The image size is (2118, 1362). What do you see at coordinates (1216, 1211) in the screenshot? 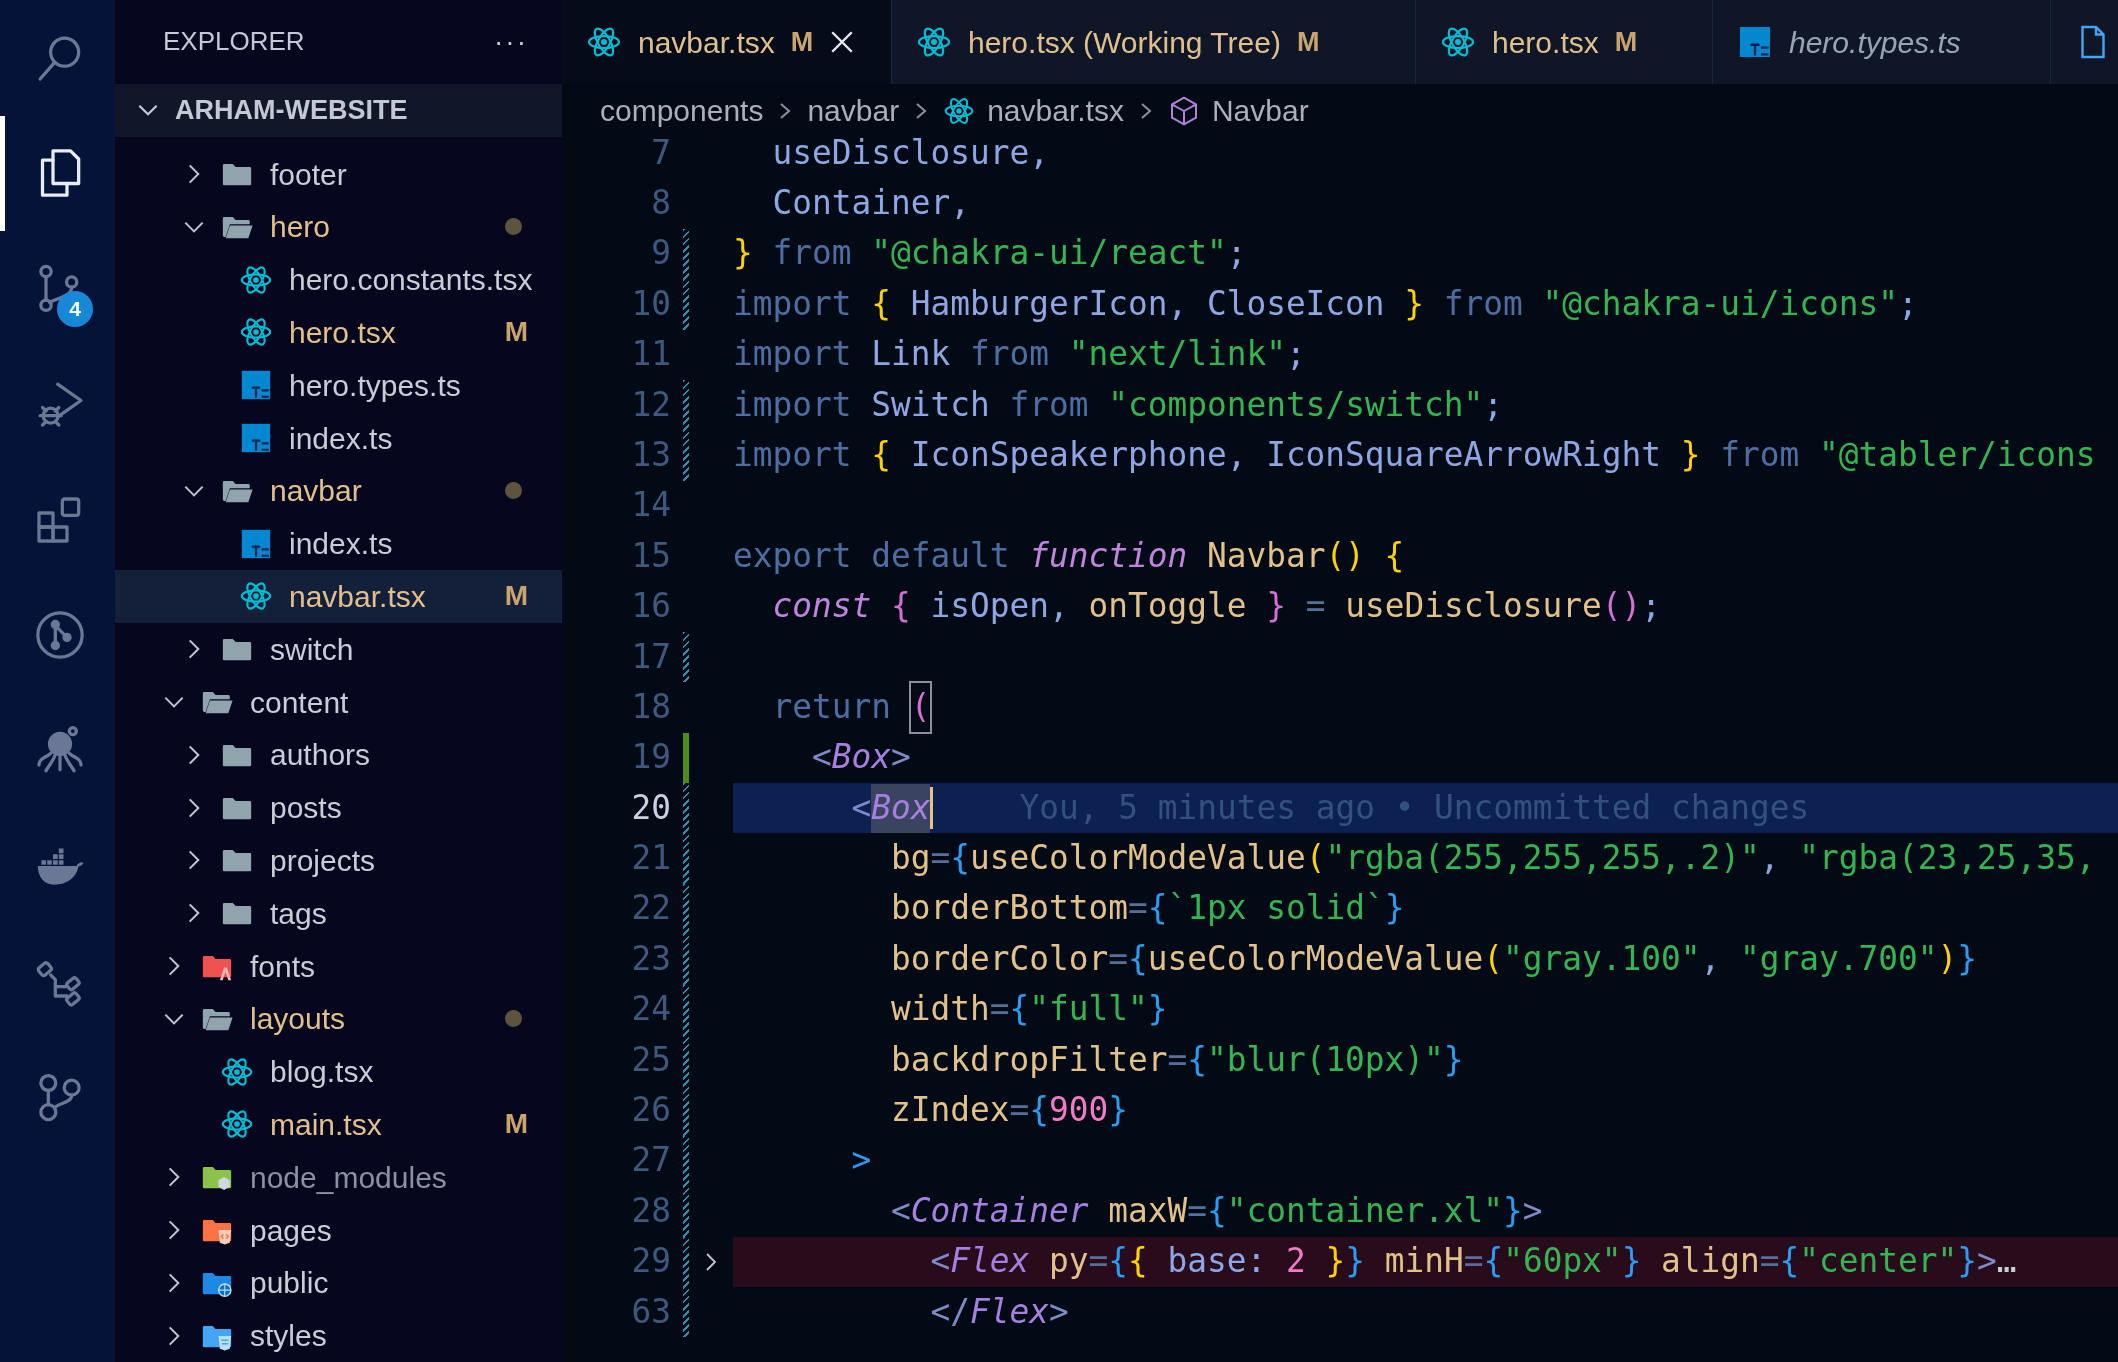
I see `code-line: <Container maxW={"container.xl"}>` at bounding box center [1216, 1211].